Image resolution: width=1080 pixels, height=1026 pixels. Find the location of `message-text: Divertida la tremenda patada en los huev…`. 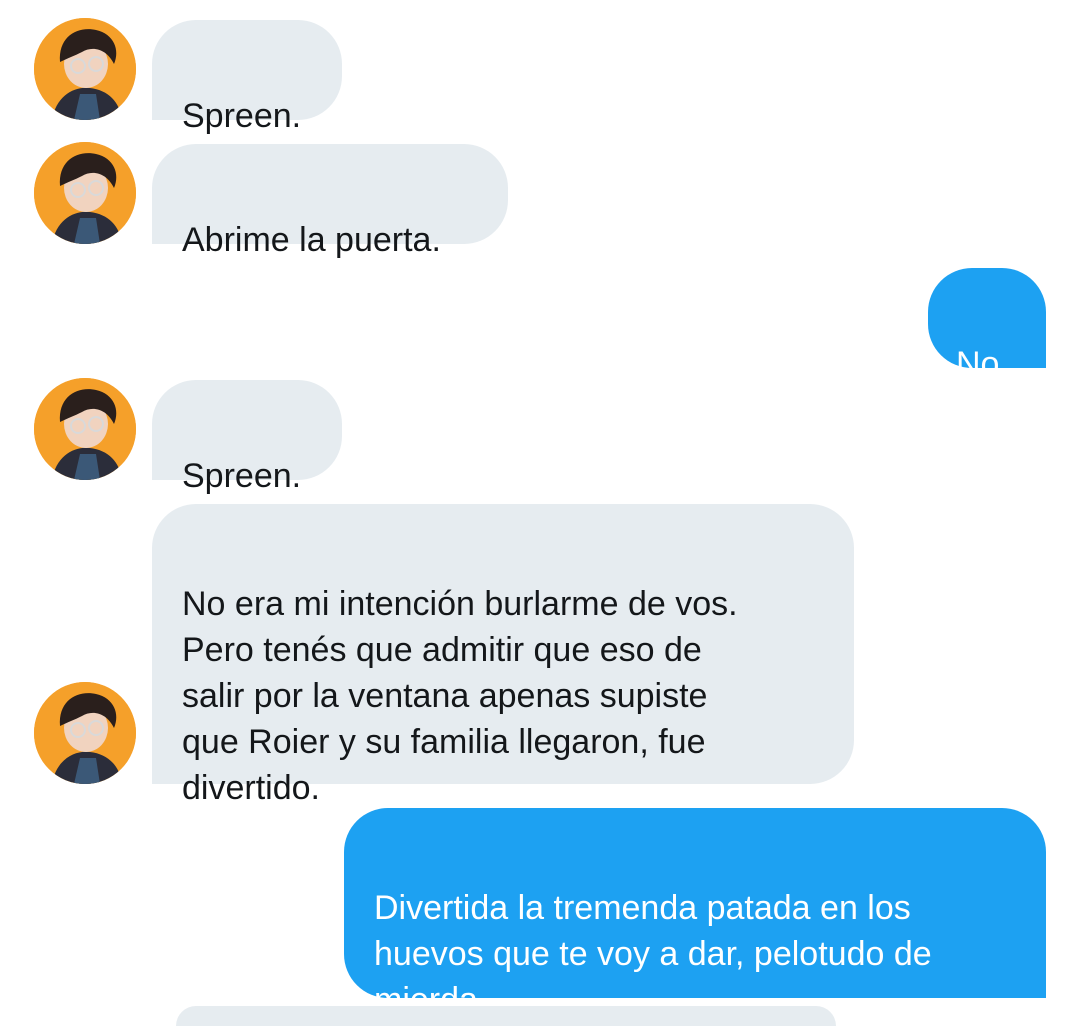

message-text: Divertida la tremenda patada en los huev… is located at coordinates (653, 954).